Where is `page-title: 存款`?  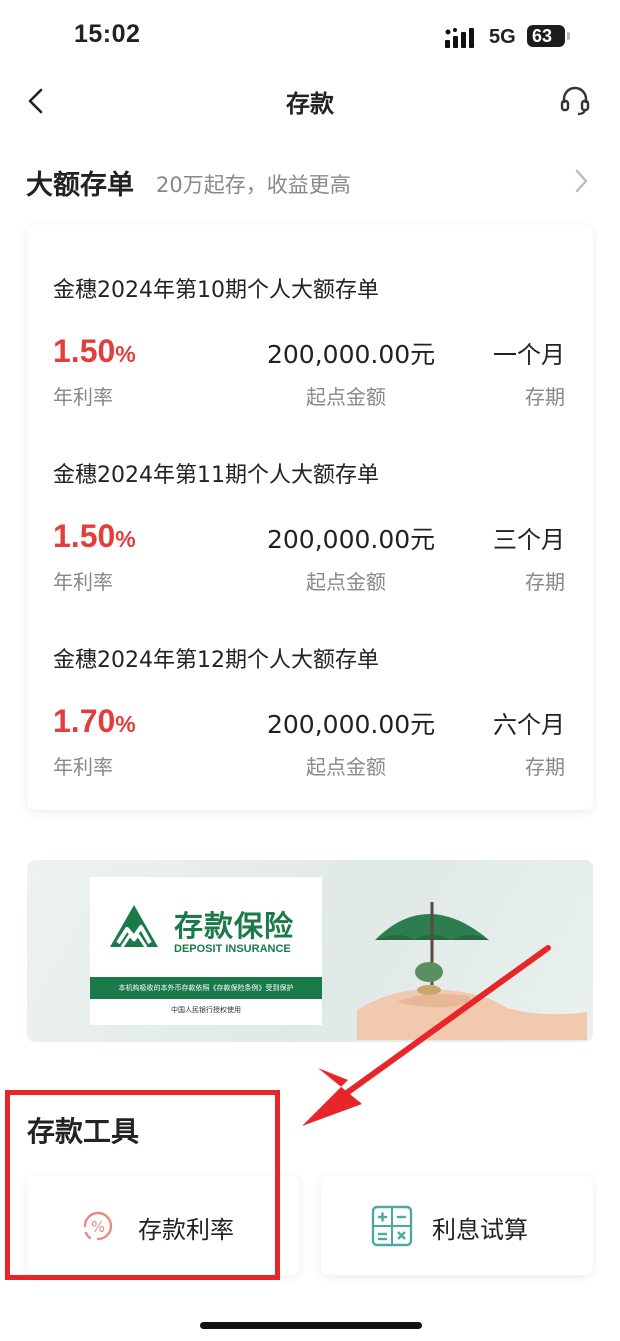
page-title: 存款 is located at coordinates (310, 104).